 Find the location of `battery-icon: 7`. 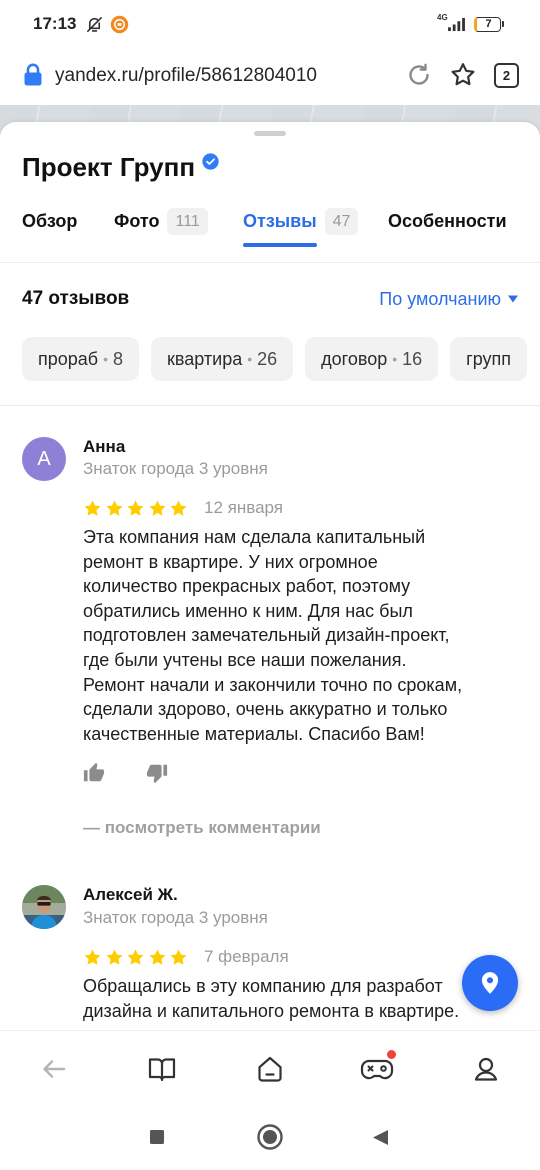

battery-icon: 7 is located at coordinates (487, 24).